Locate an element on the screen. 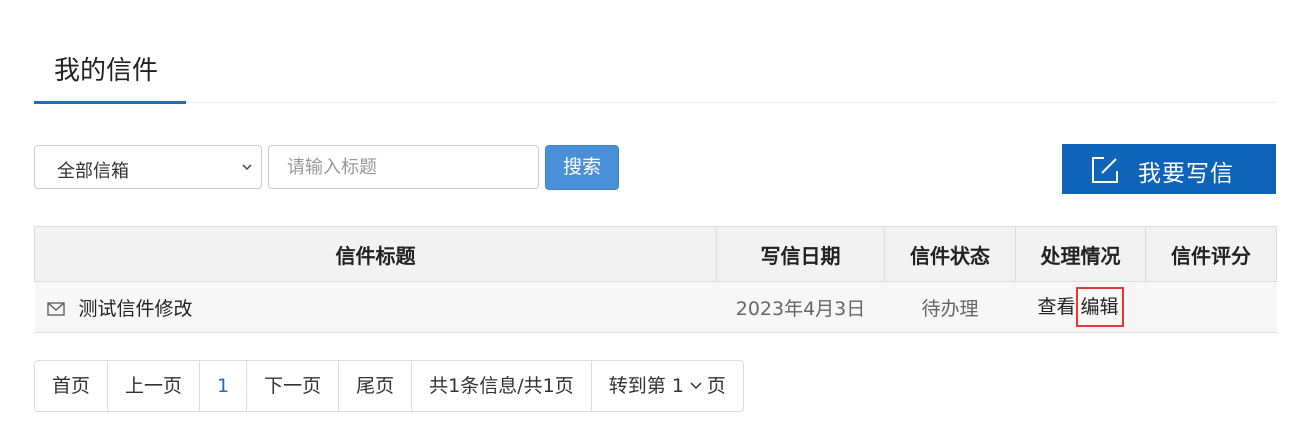 This screenshot has height=445, width=1300. mail-icon is located at coordinates (55, 308).